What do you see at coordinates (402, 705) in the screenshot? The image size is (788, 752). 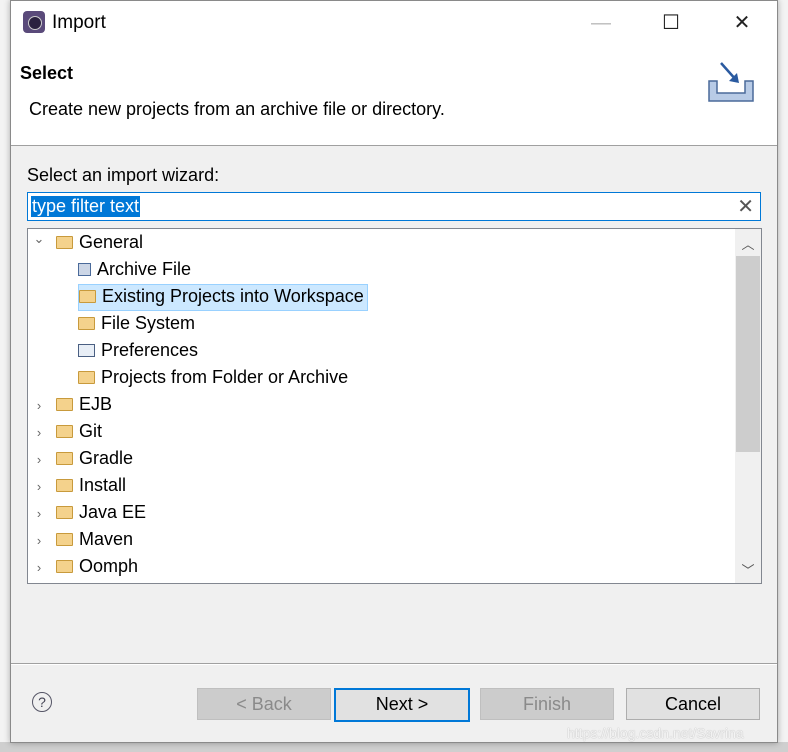 I see `next-button: Next >` at bounding box center [402, 705].